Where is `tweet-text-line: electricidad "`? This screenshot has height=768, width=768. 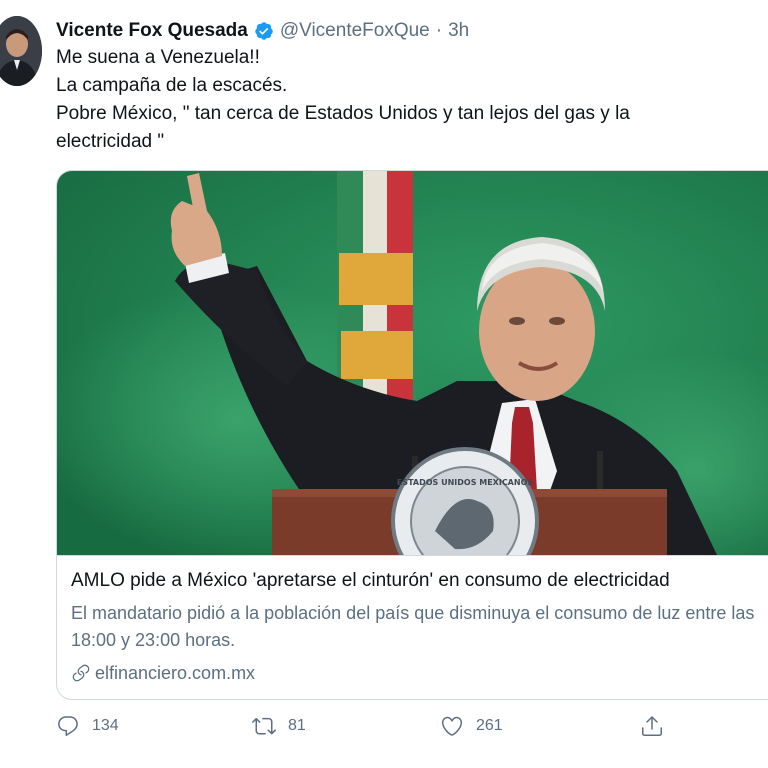
tweet-text-line: electricidad " is located at coordinates (110, 141).